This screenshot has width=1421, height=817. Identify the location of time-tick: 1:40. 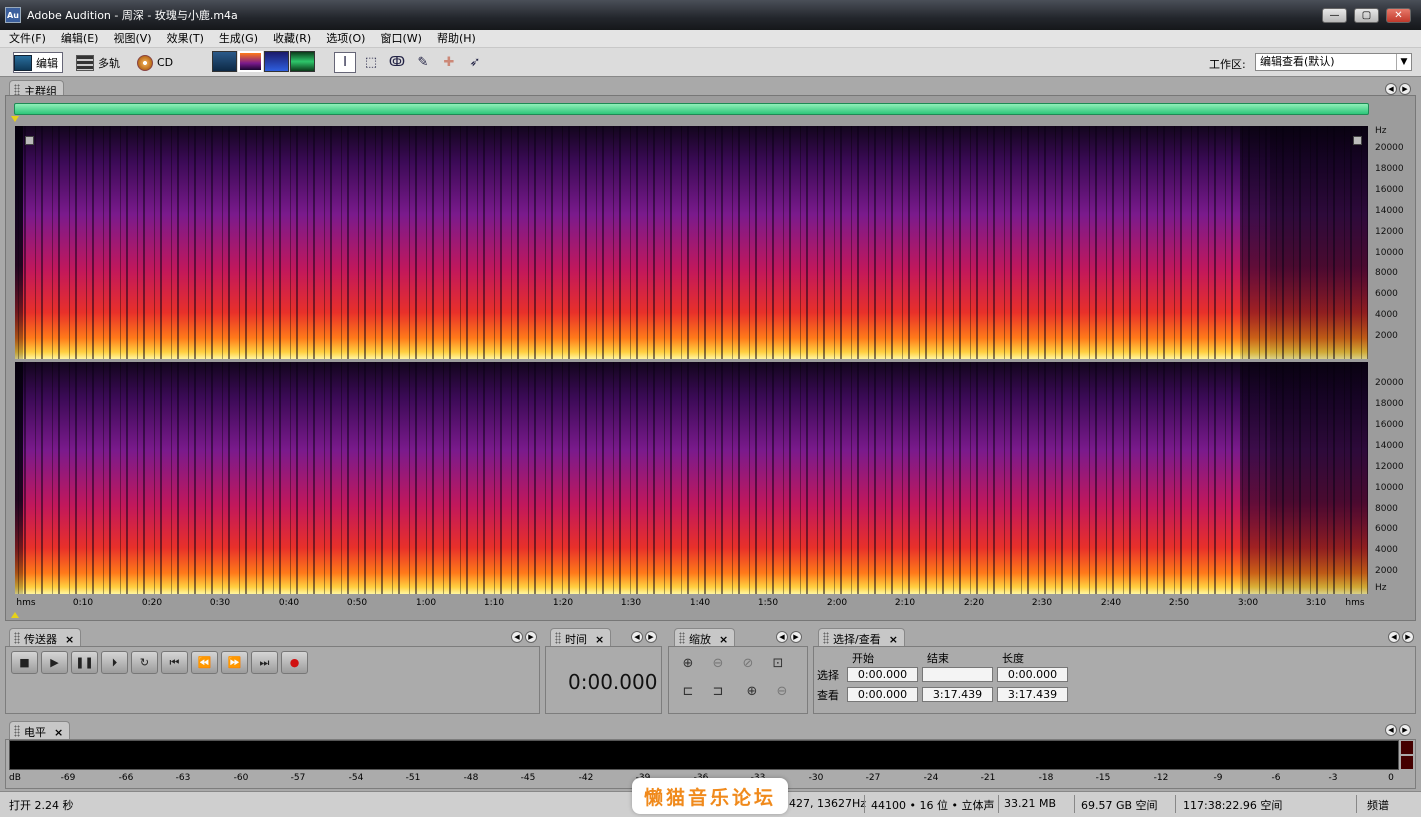
(700, 603).